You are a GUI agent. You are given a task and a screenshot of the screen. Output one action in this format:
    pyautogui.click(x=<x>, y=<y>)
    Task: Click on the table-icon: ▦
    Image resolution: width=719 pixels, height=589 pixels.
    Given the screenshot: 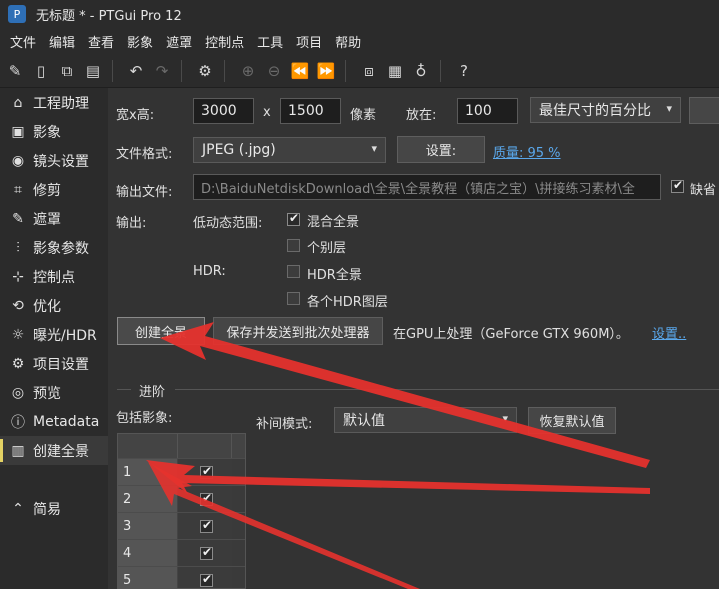 What is the action you would take?
    pyautogui.click(x=395, y=71)
    